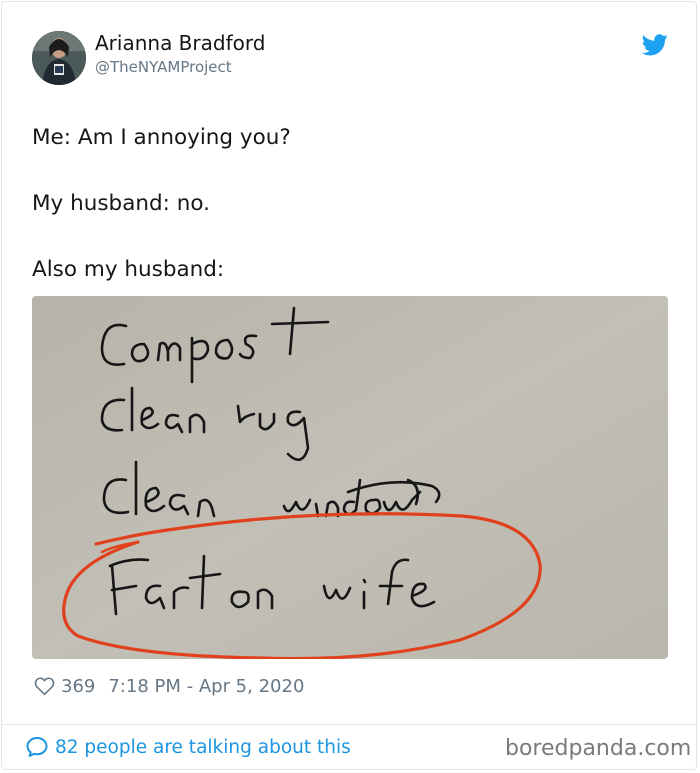  I want to click on speech-bubble-icon, so click(37, 747).